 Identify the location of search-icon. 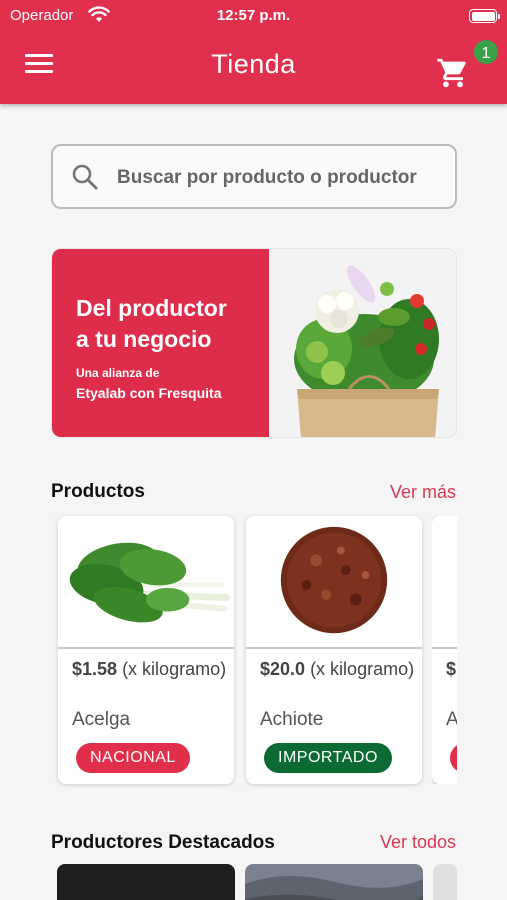
(85, 177).